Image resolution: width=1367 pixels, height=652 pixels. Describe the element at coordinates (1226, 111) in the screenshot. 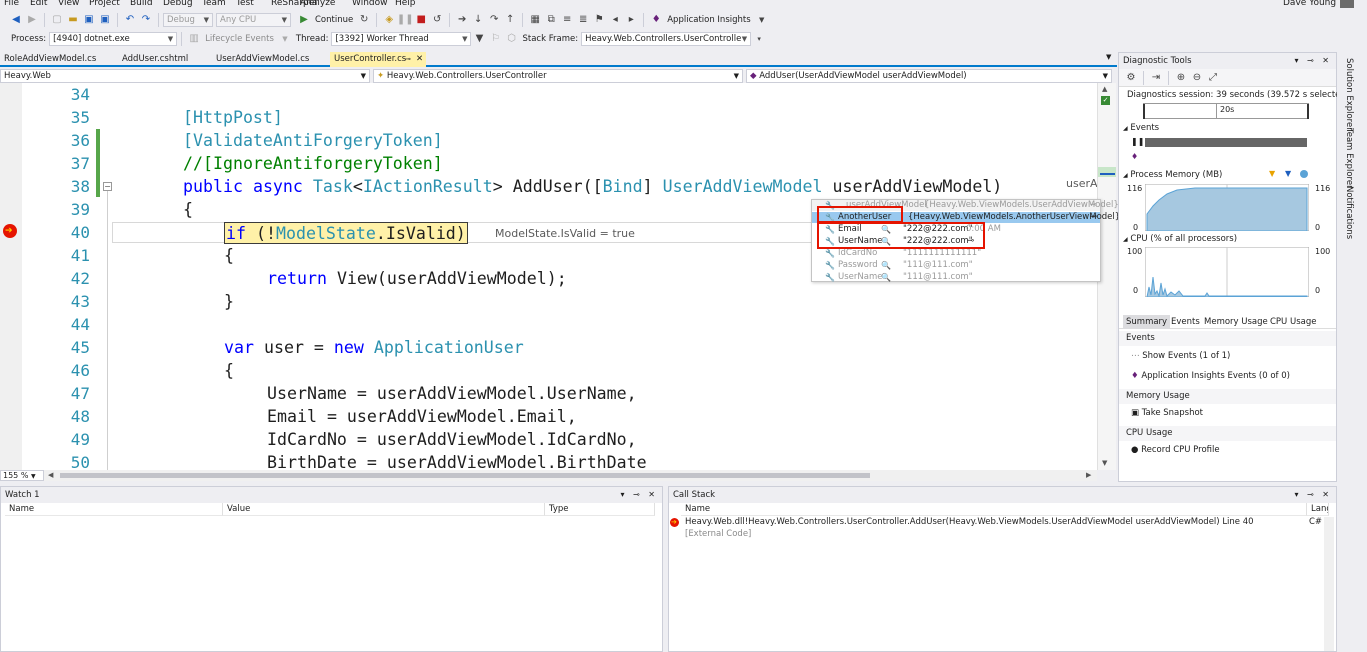

I see `timeline-ruler: 20s` at that location.